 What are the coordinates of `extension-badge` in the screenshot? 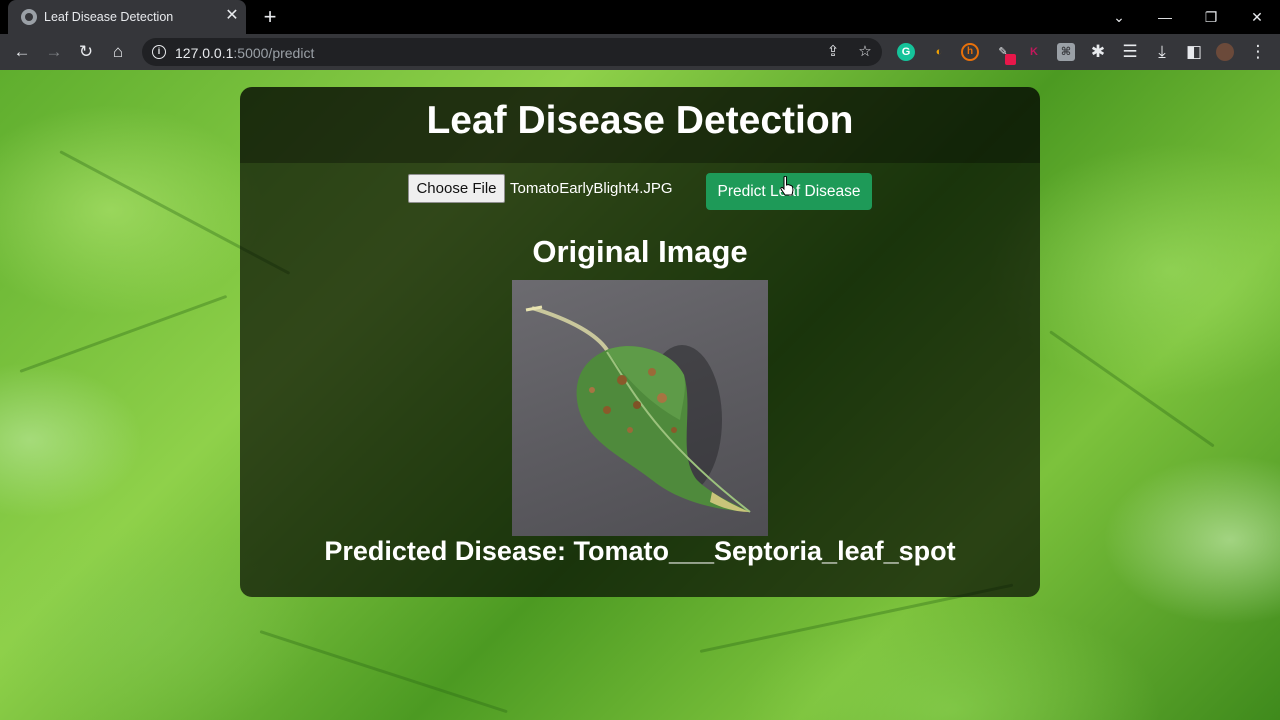 It's located at (1010, 59).